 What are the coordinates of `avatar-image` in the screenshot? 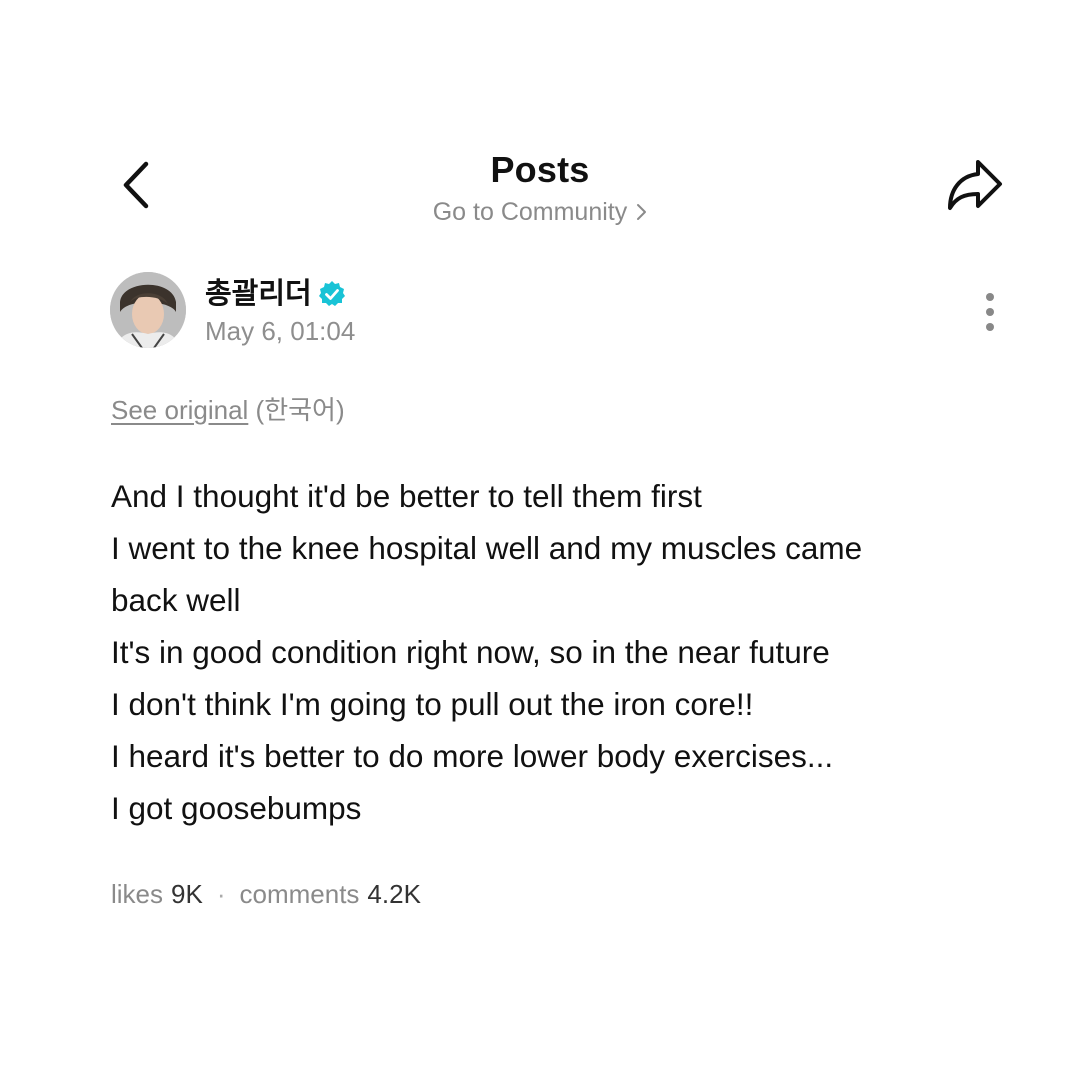 It's located at (148, 310).